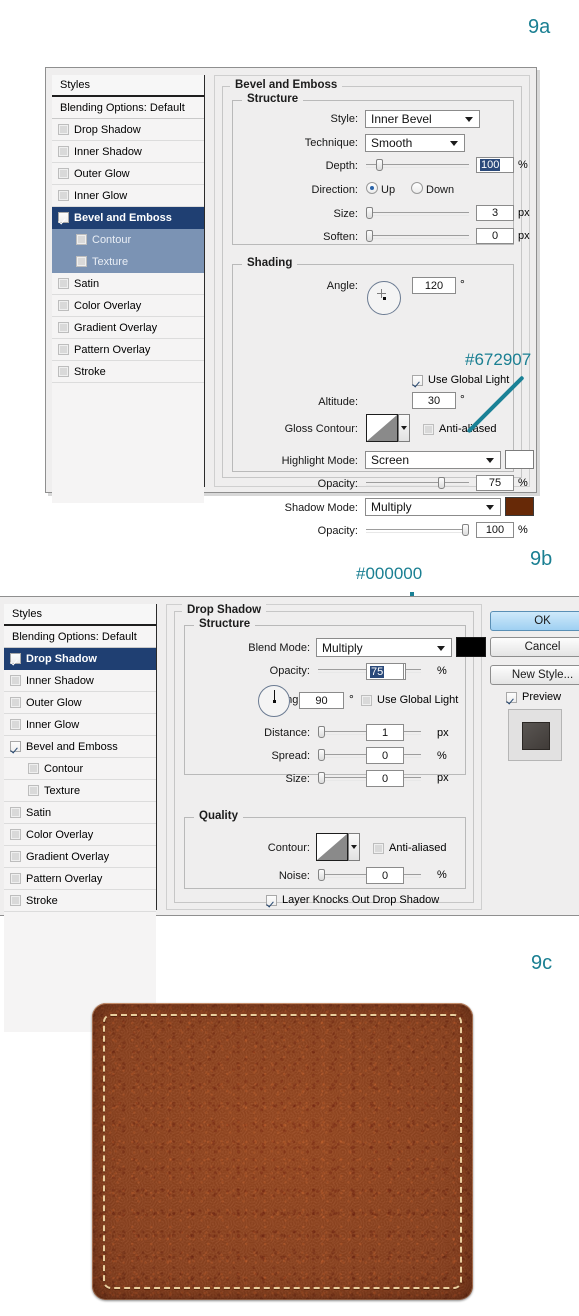 This screenshot has height=1316, width=579. I want to click on highlight-opacity-input: 75, so click(495, 483).